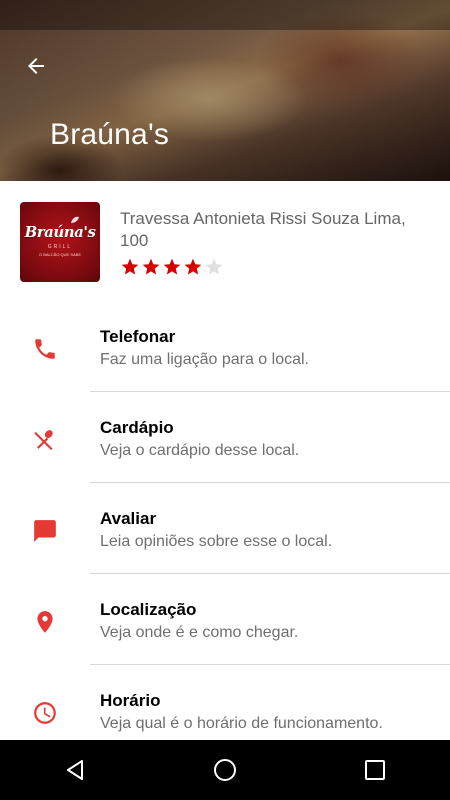 This screenshot has height=800, width=450. I want to click on action-label: Cardápio, so click(137, 427).